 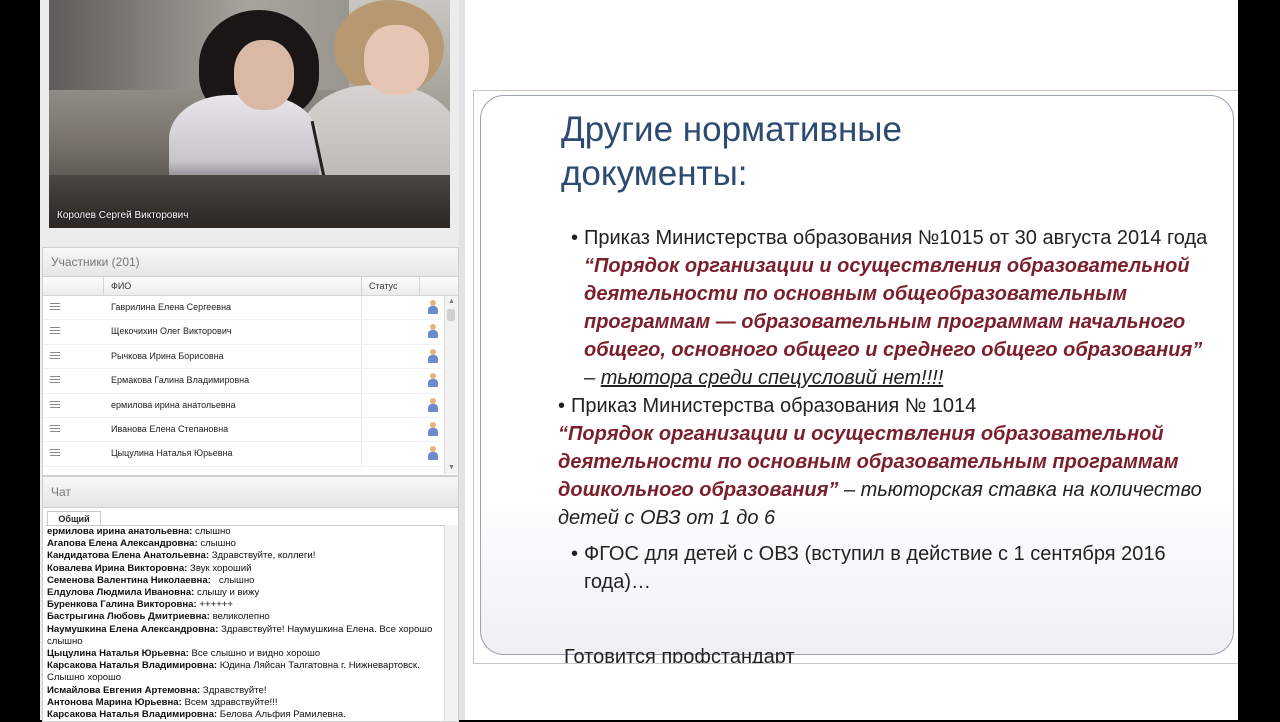 I want to click on slide-title: Другие нормативные документы:, so click(x=731, y=151).